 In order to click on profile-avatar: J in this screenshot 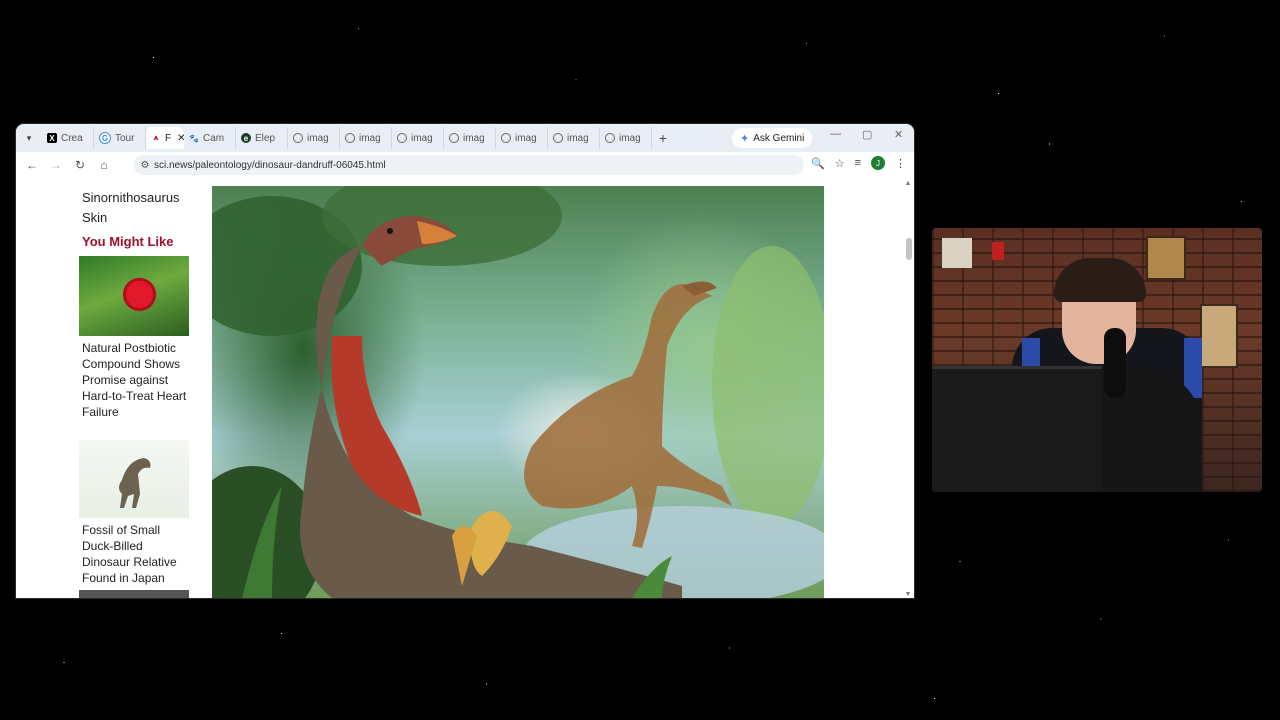, I will do `click(878, 163)`.